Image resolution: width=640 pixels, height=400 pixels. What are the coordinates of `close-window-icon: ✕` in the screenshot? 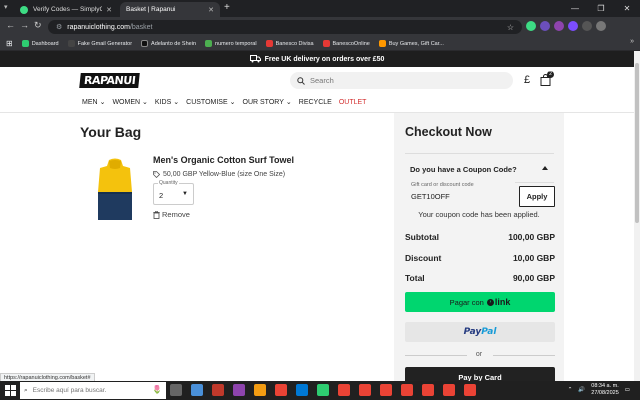 It's located at (627, 8).